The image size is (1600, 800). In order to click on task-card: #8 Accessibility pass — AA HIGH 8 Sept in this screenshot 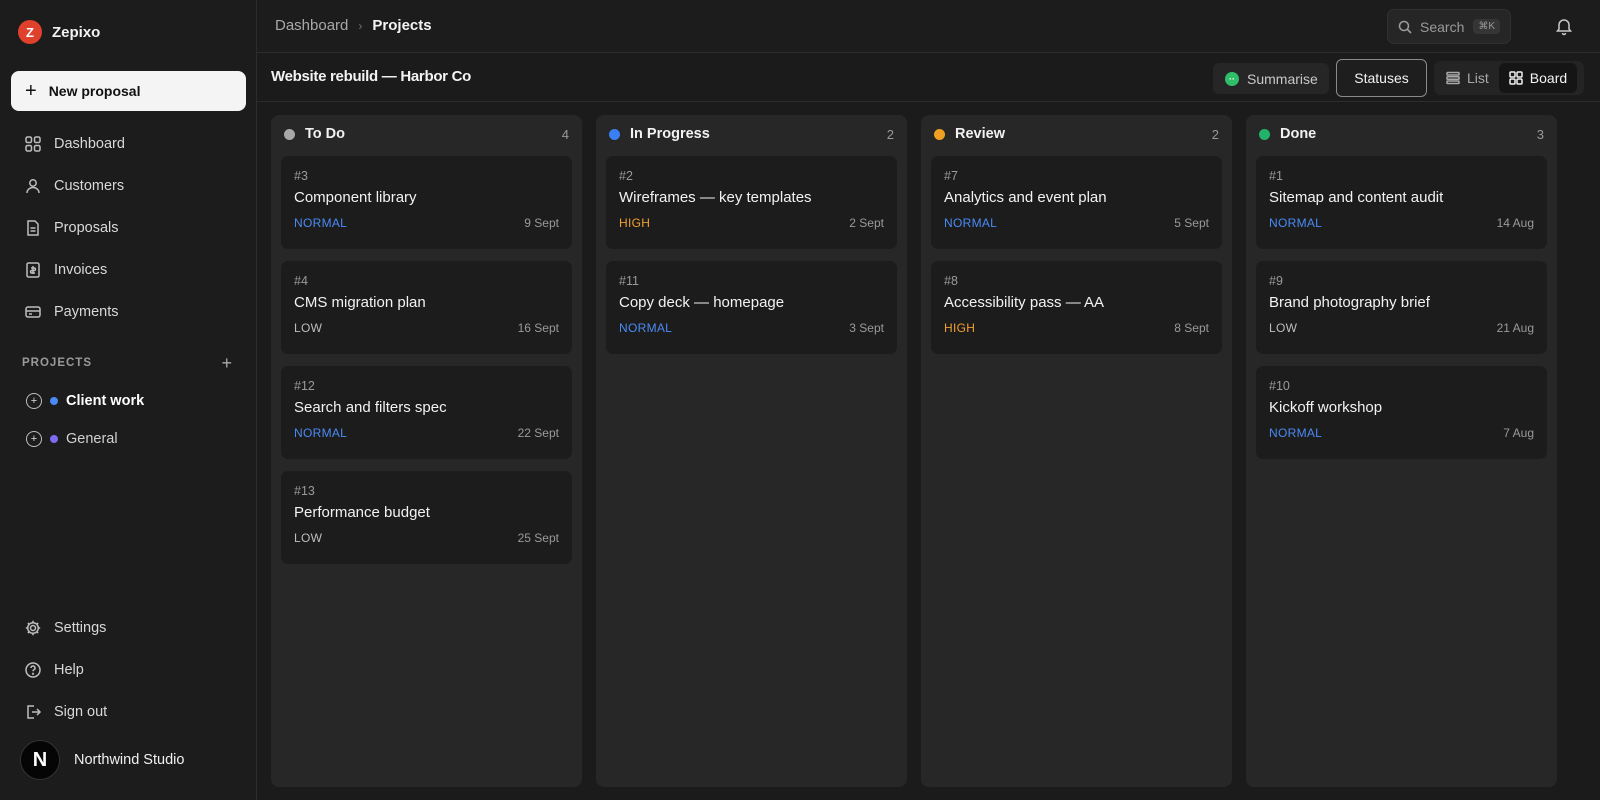, I will do `click(1076, 307)`.